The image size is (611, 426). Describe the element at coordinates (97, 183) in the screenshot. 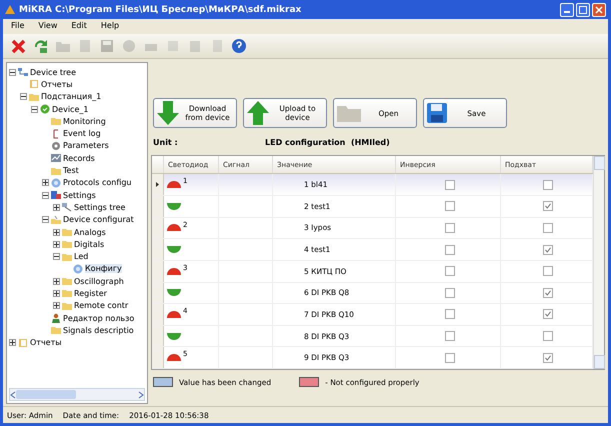

I see `tree-item: Protocols configu` at that location.